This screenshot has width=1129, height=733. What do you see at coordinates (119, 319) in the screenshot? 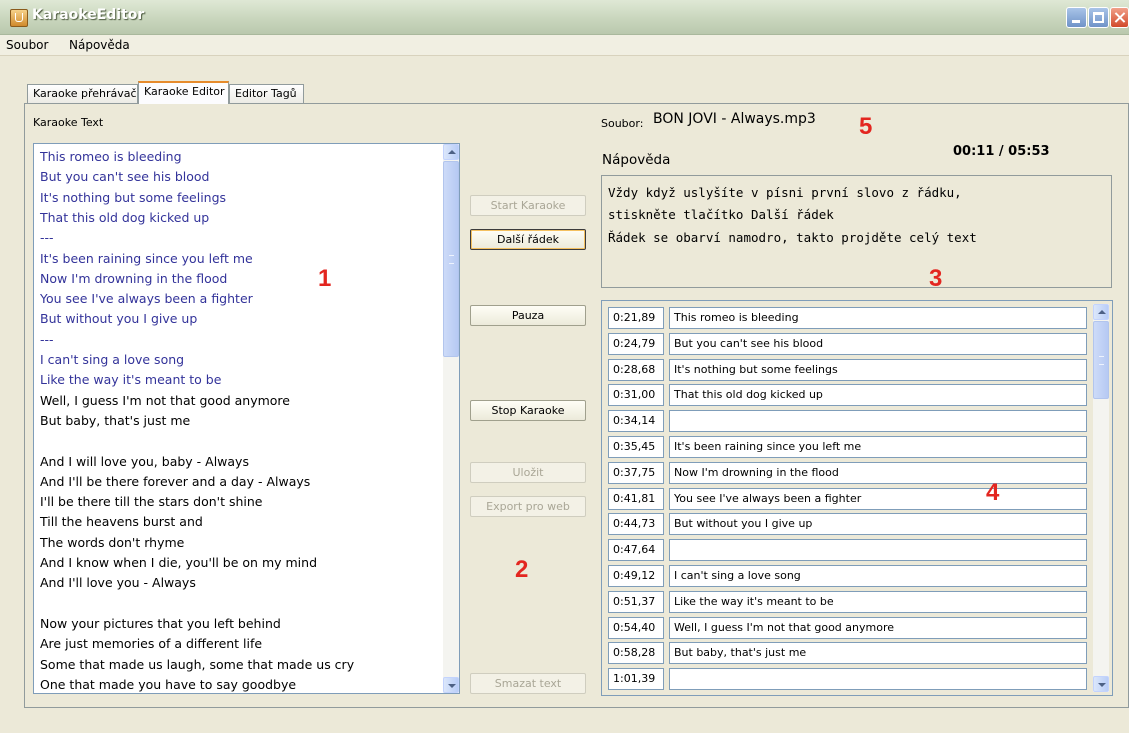
I see `lyric-line: But without you I give up` at bounding box center [119, 319].